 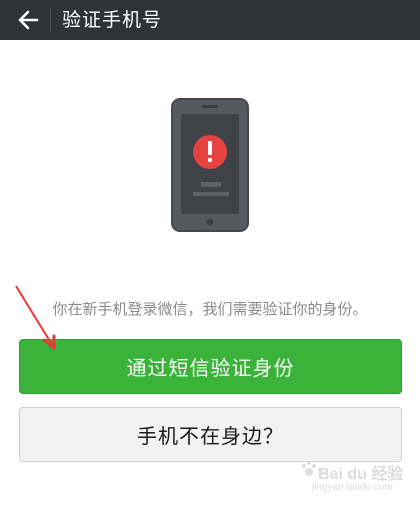 I want to click on back-arrow-icon, so click(x=28, y=20).